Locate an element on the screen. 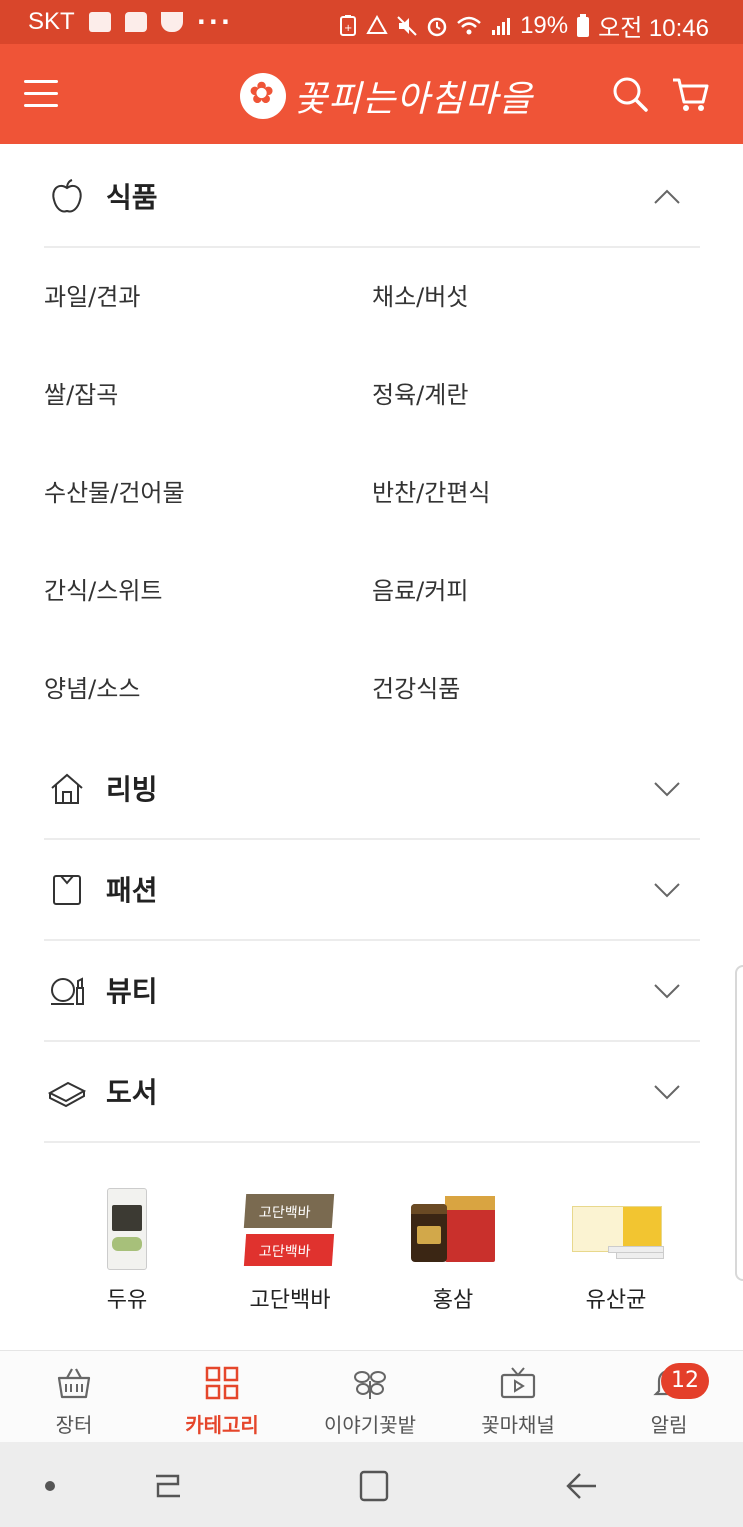  nav-story-garden: 이야기꽃밭 is located at coordinates (370, 1397).